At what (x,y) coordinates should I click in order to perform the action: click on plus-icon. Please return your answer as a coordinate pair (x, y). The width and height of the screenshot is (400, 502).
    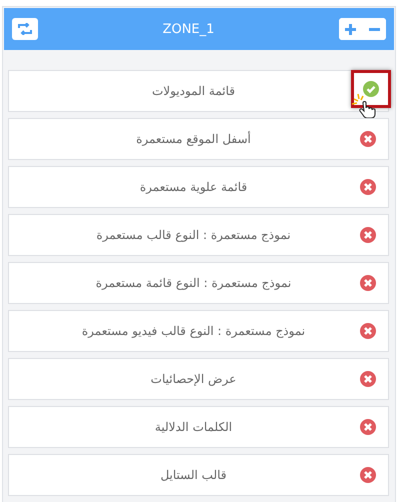
    Looking at the image, I should click on (350, 29).